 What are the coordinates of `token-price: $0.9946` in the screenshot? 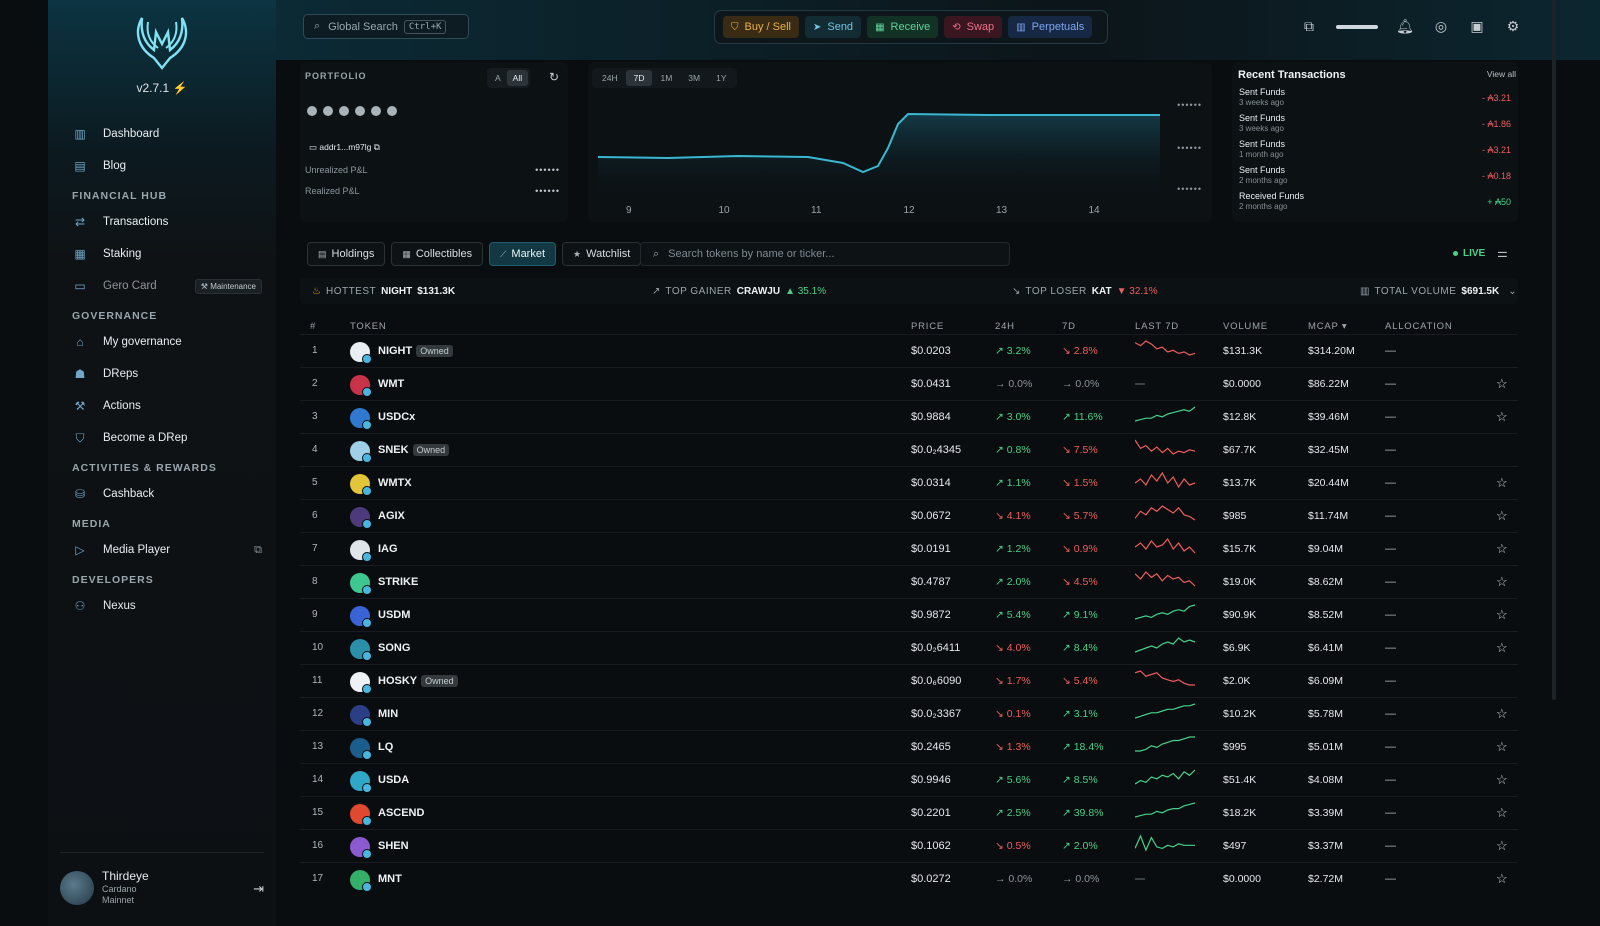 It's located at (931, 780).